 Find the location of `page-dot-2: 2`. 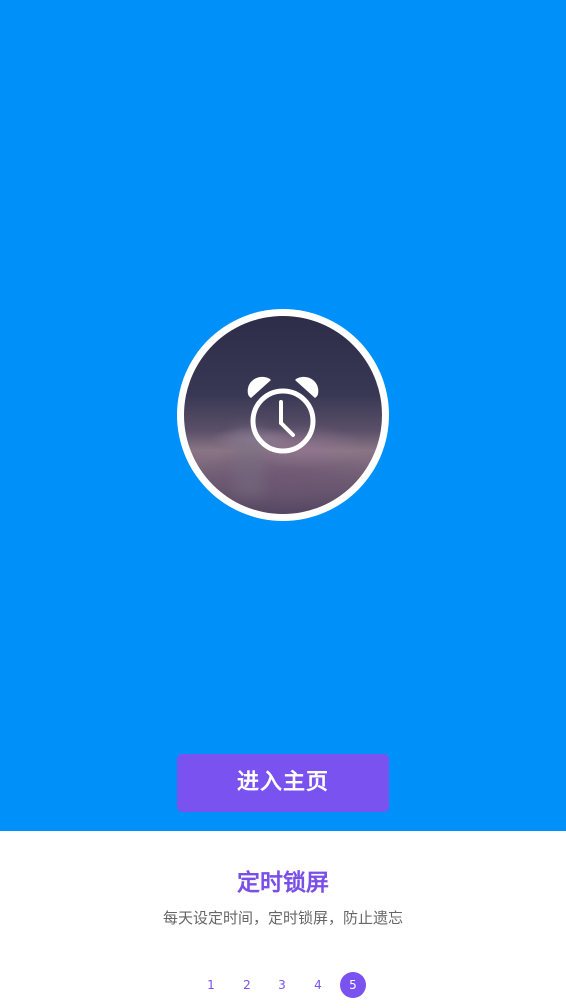

page-dot-2: 2 is located at coordinates (247, 985).